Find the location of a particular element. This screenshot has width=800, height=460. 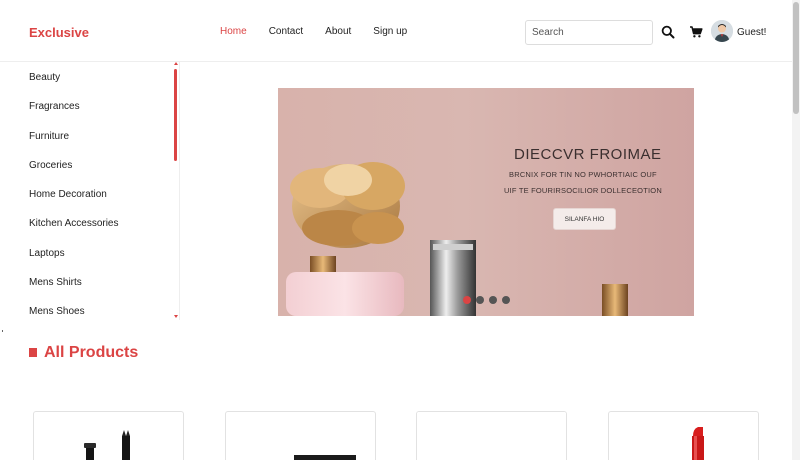

lipstick-product-image is located at coordinates (698, 443).